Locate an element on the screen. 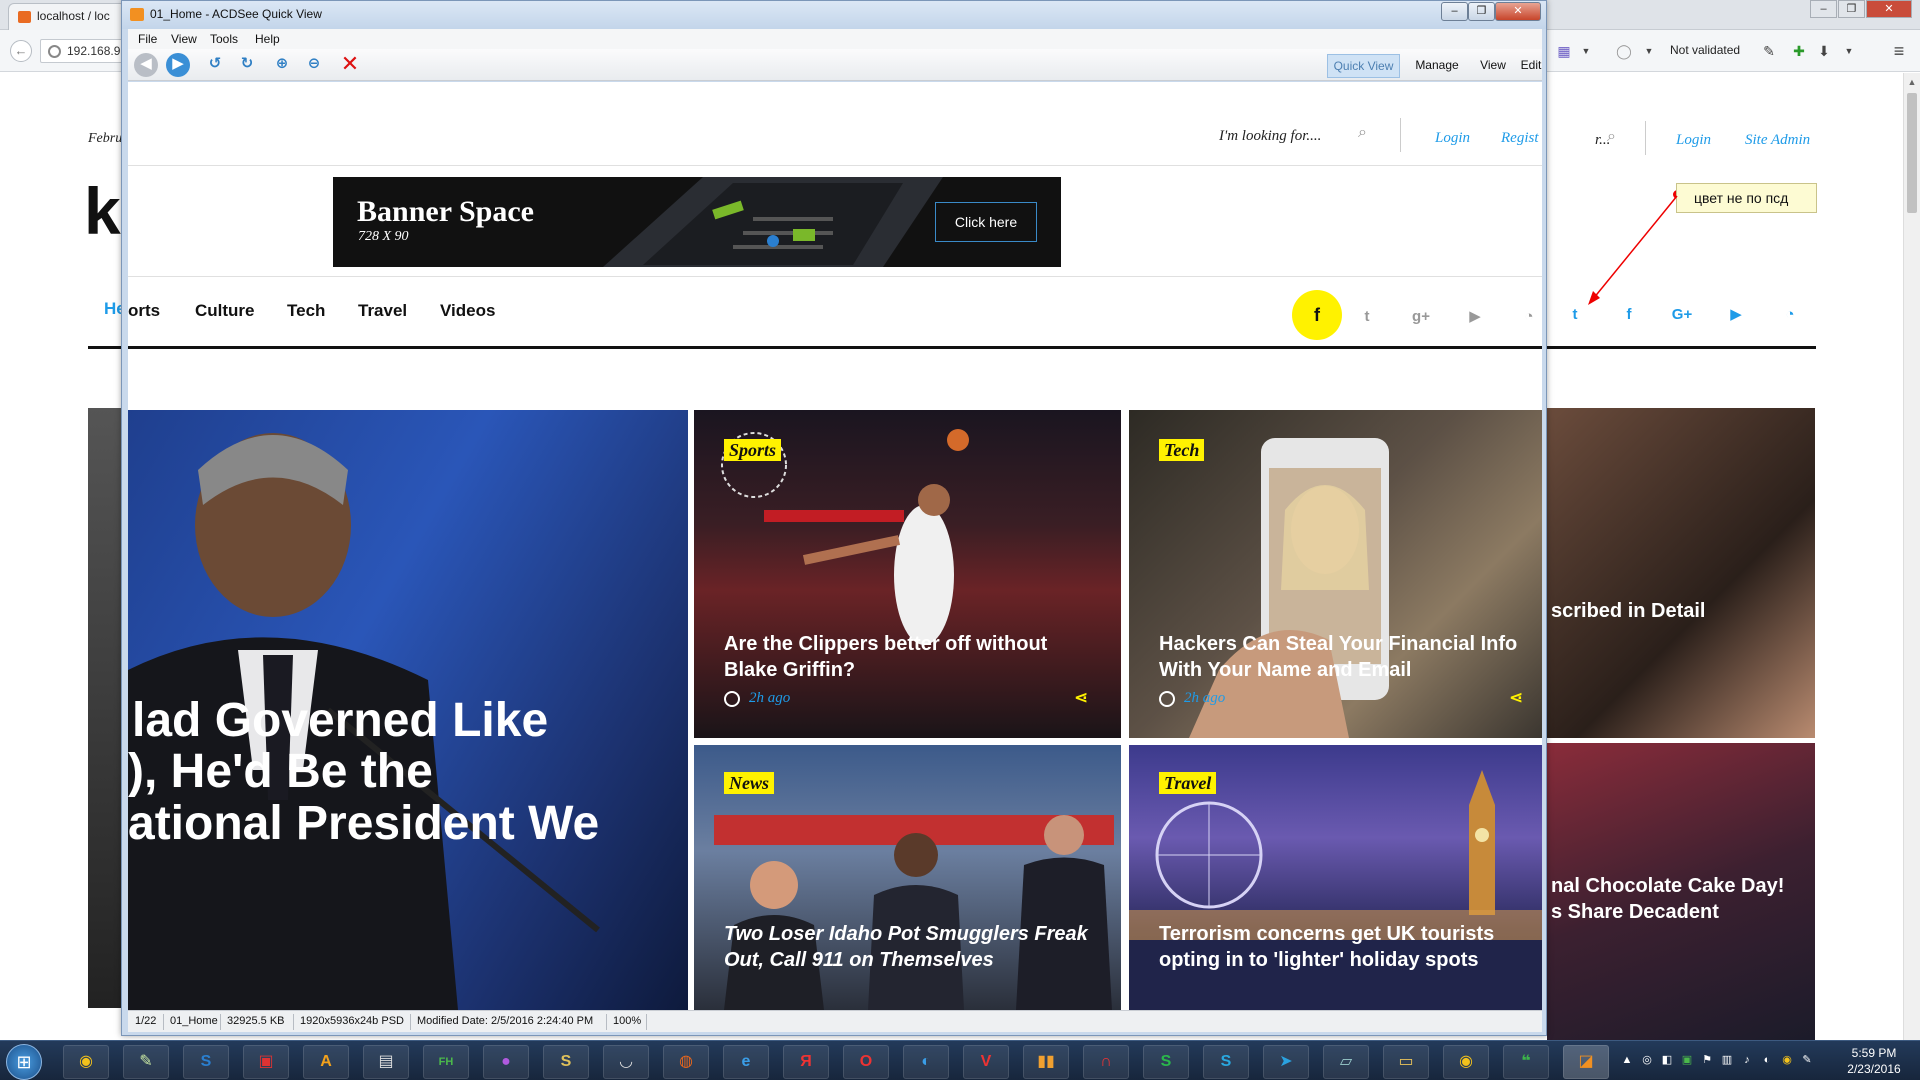 The width and height of the screenshot is (1920, 1080). scroll-up-icon: ▲ is located at coordinates (1912, 82).